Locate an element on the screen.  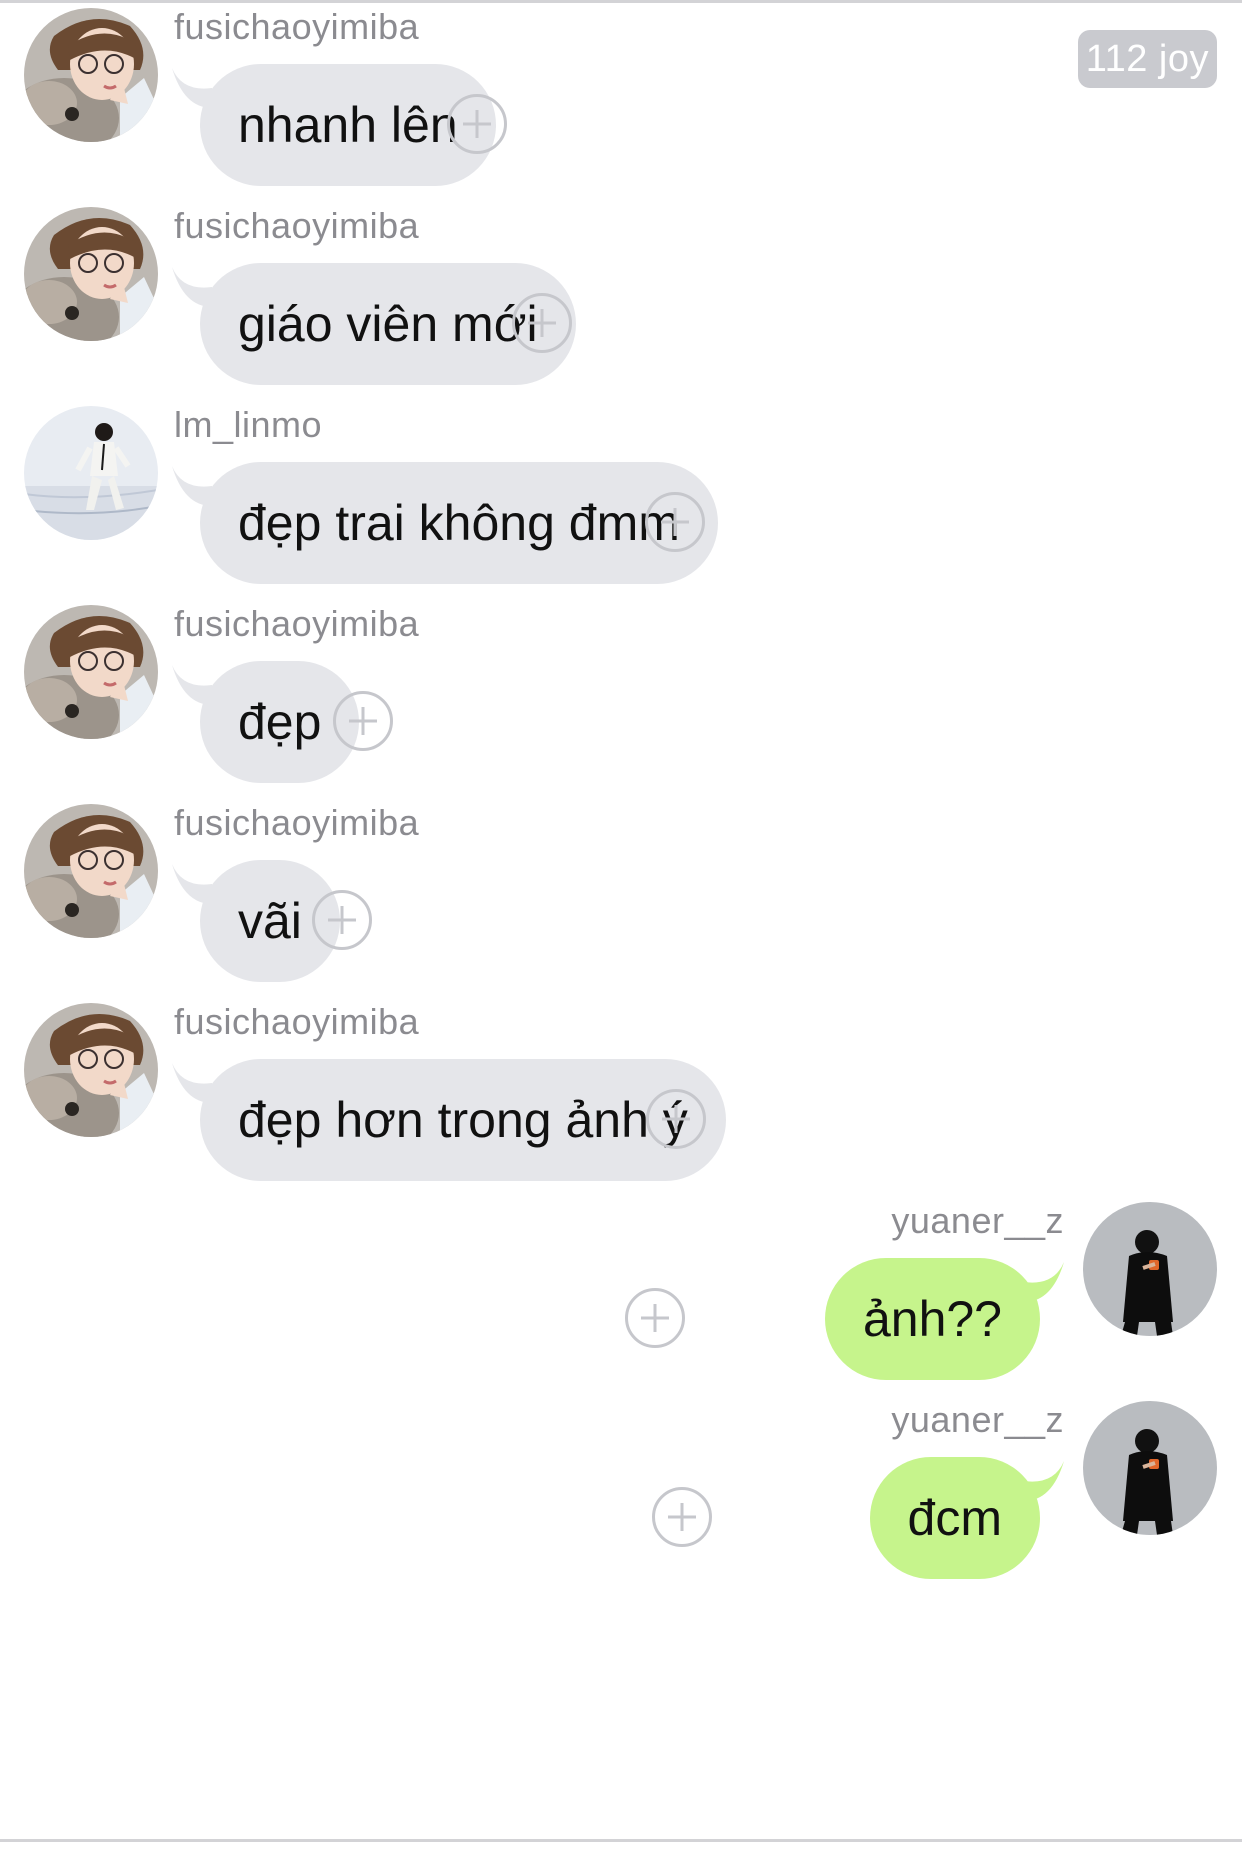
avatar-lm-linmo-image is located at coordinates (91, 473).